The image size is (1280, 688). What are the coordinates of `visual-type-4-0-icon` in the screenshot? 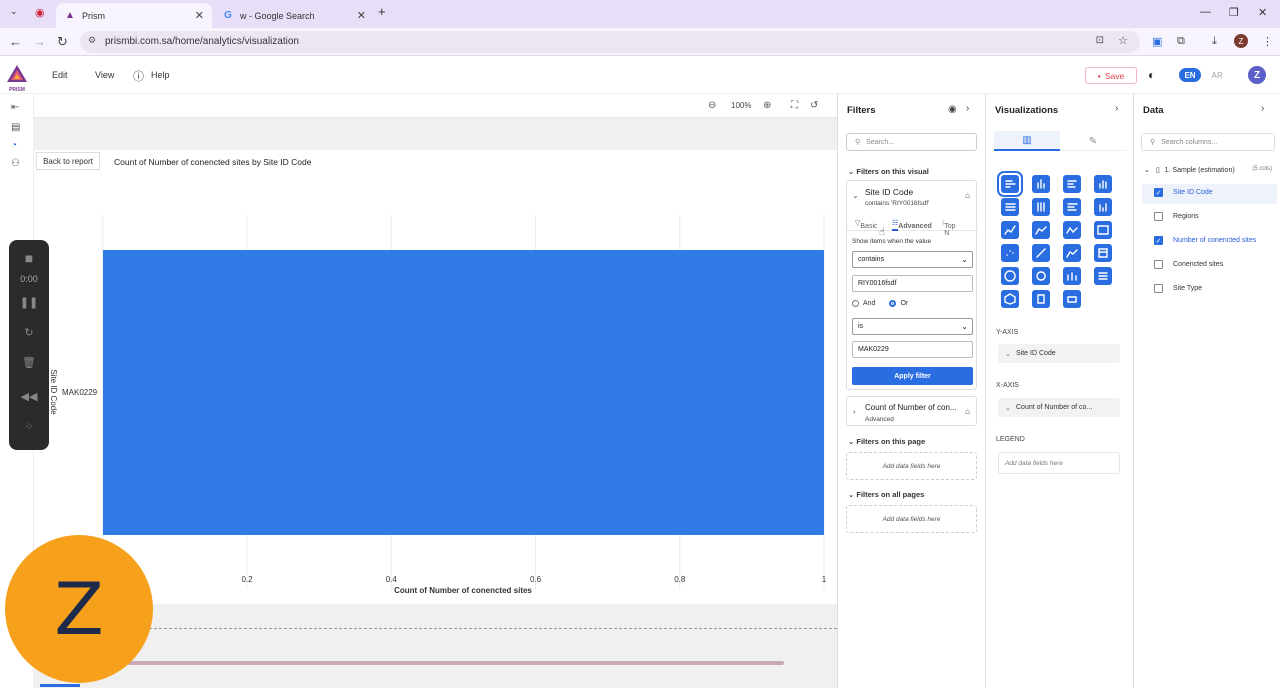 It's located at (1010, 276).